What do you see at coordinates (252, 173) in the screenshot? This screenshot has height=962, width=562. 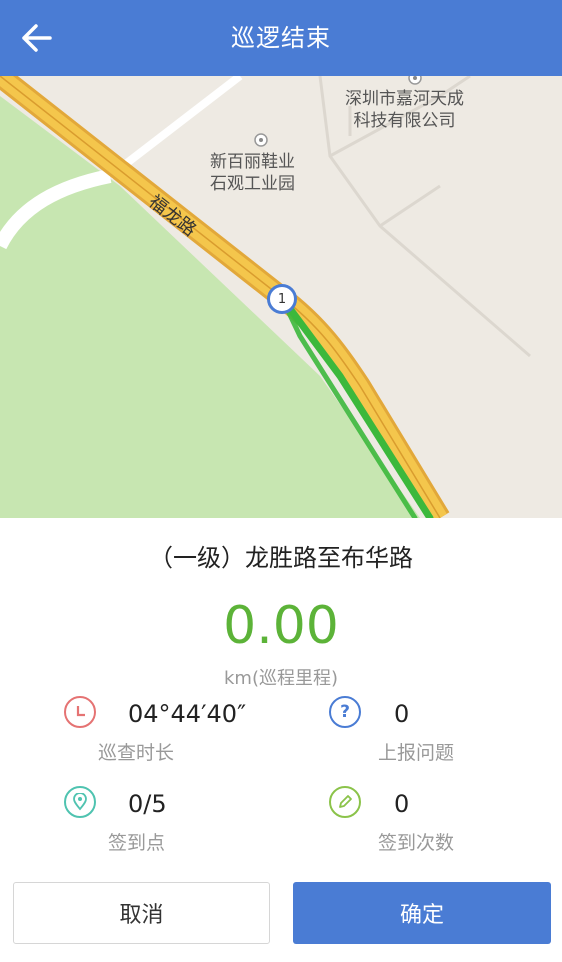 I see `poi-label-industrial-park: 新百丽鞋业 石观工业园` at bounding box center [252, 173].